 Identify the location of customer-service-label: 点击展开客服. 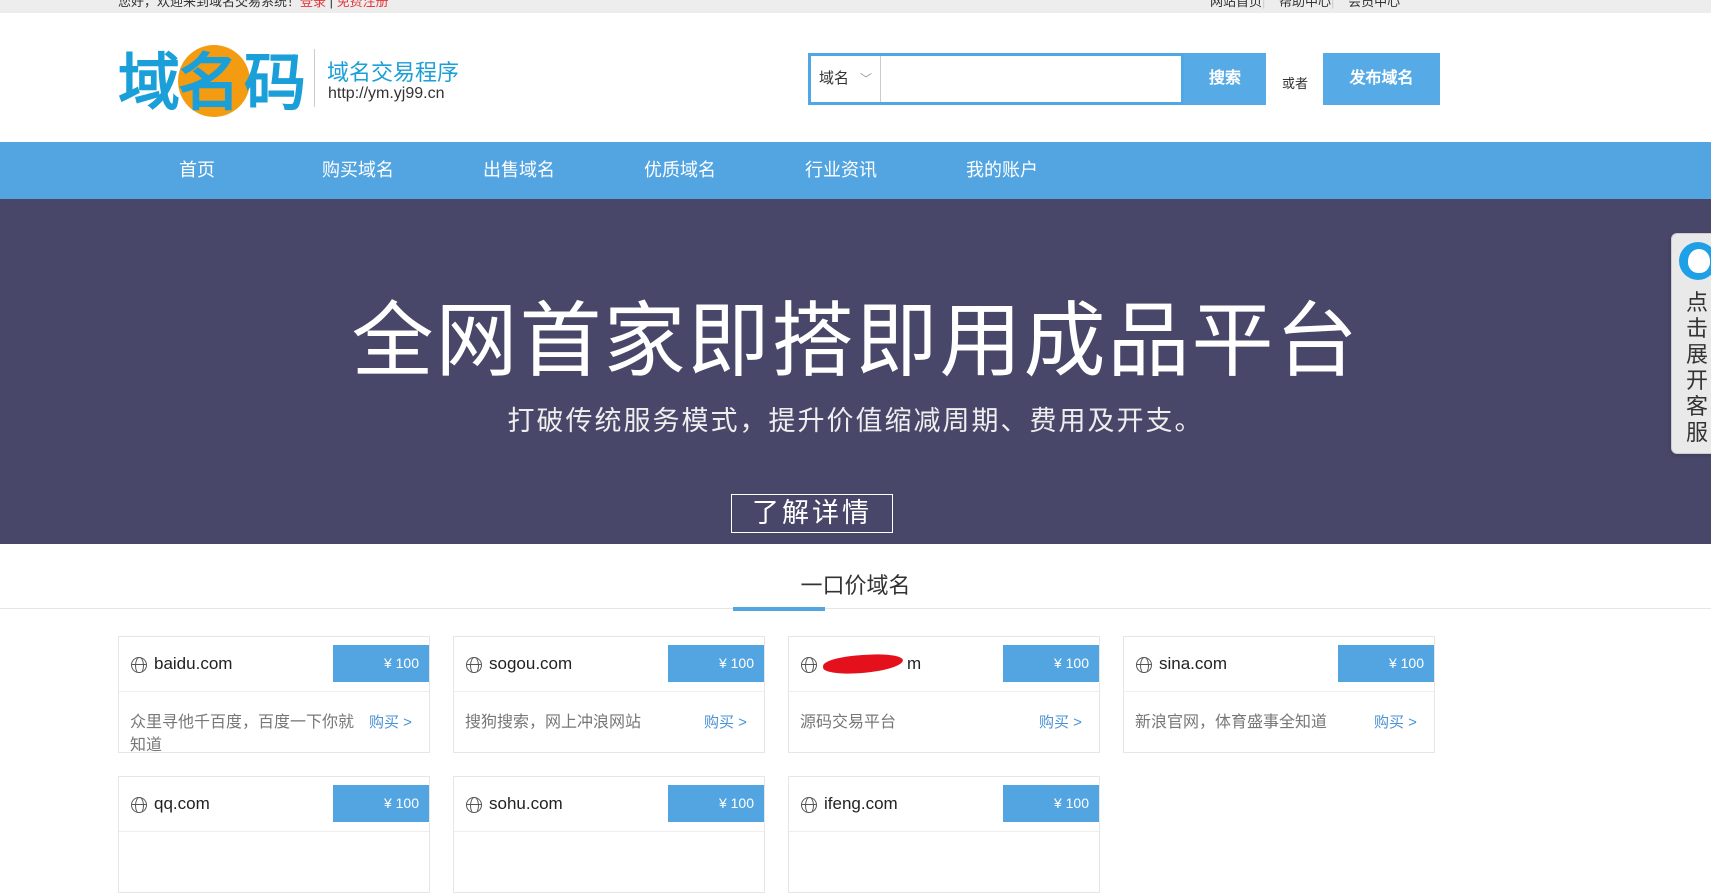
(1697, 367).